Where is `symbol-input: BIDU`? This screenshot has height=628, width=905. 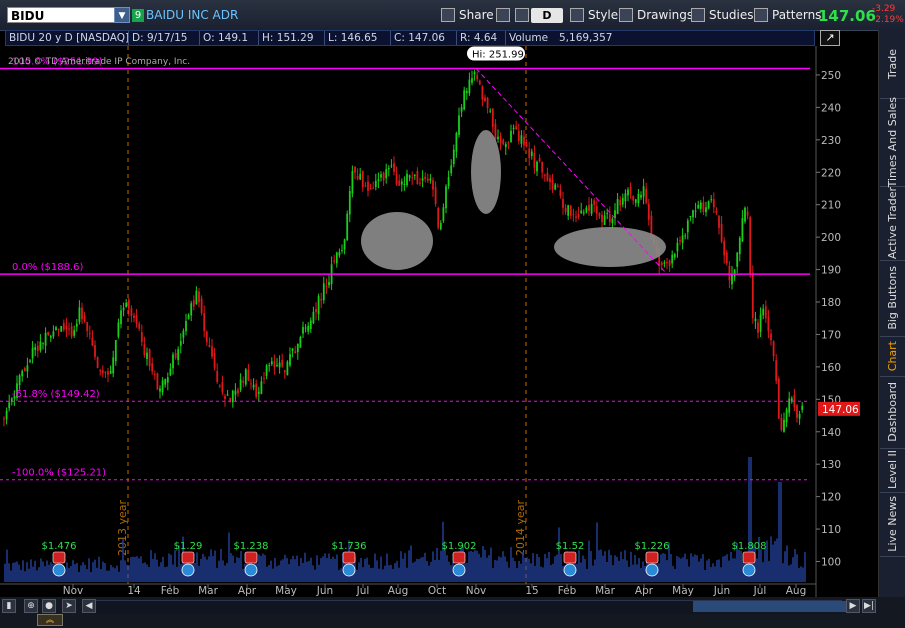
symbol-input: BIDU is located at coordinates (62, 15).